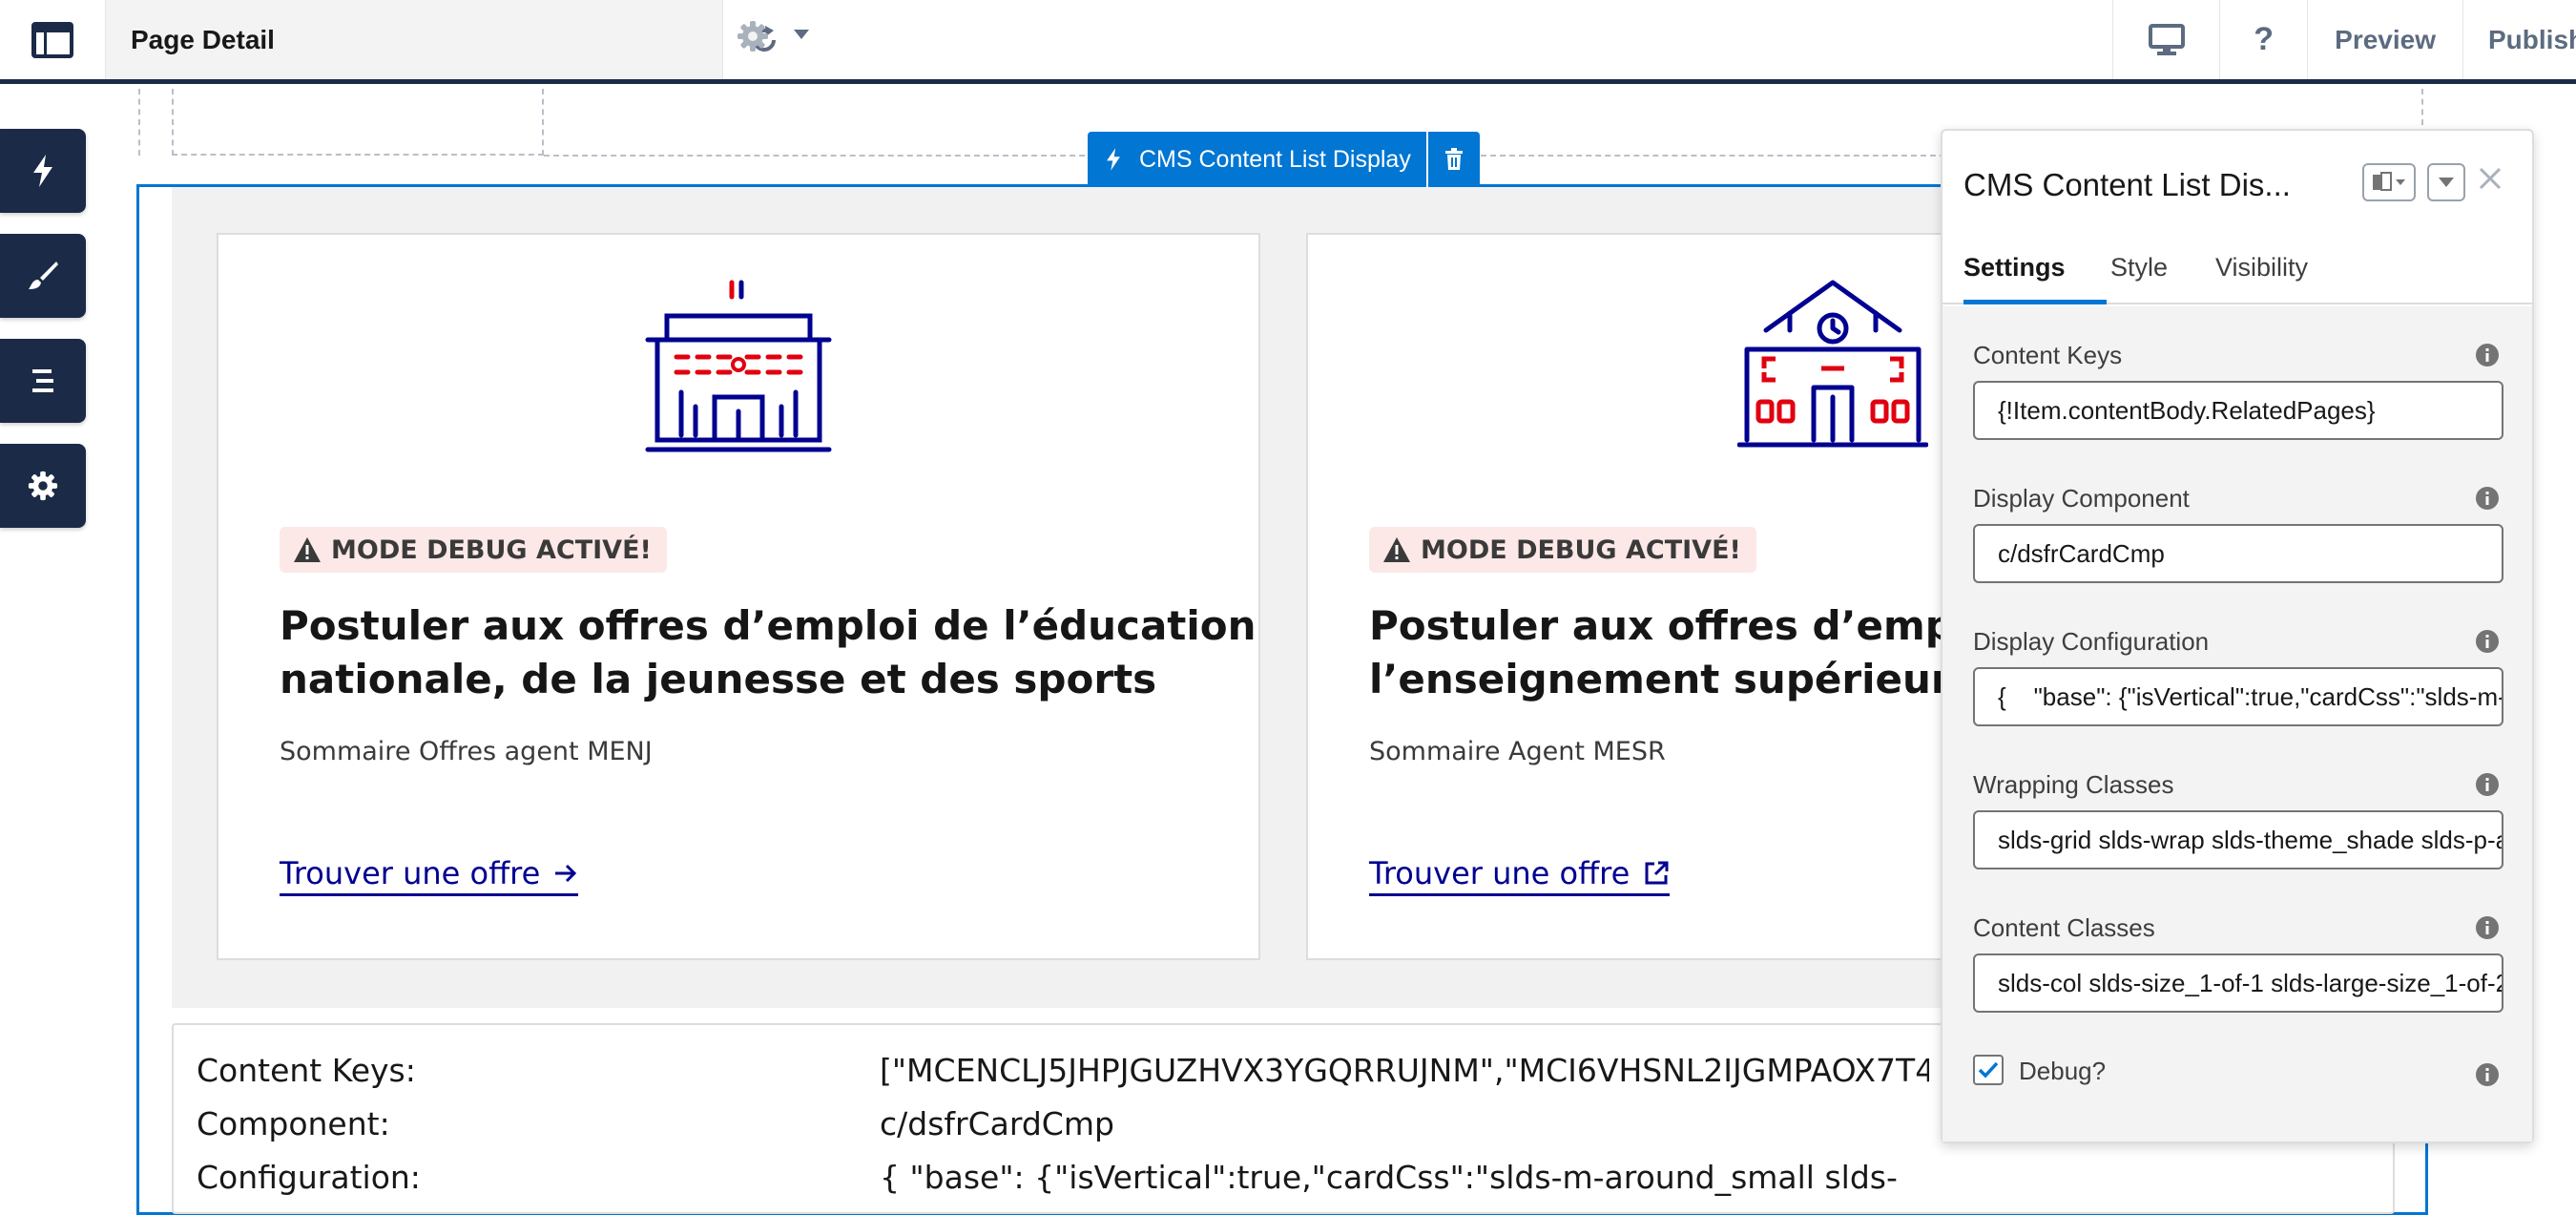 The width and height of the screenshot is (2576, 1215). What do you see at coordinates (2035, 274) in the screenshot?
I see `tab-settings: Settings` at bounding box center [2035, 274].